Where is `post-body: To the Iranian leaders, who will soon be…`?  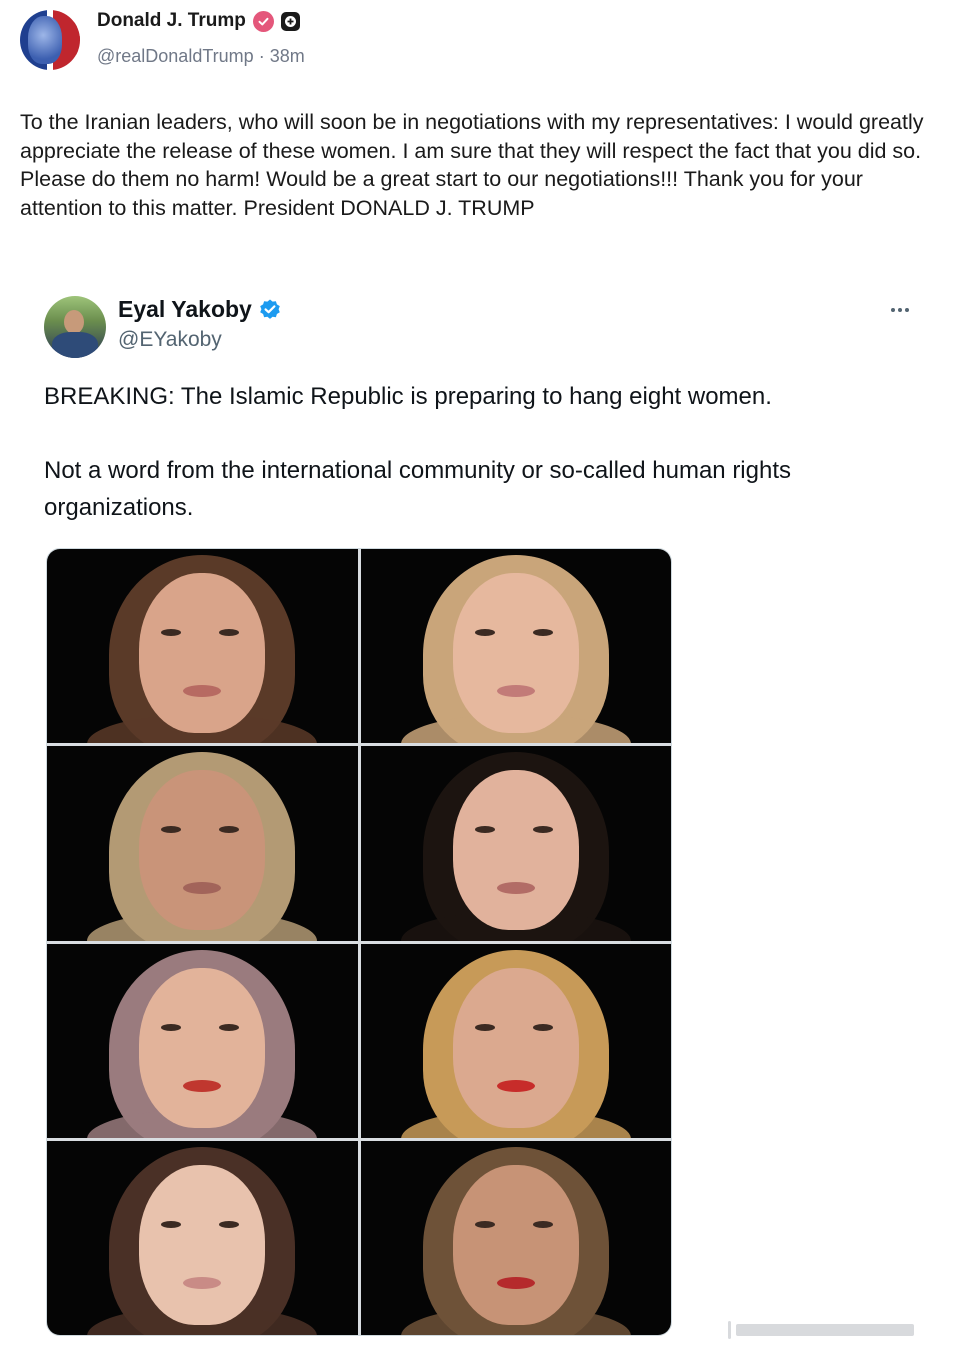 post-body: To the Iranian leaders, who will soon be… is located at coordinates (472, 165).